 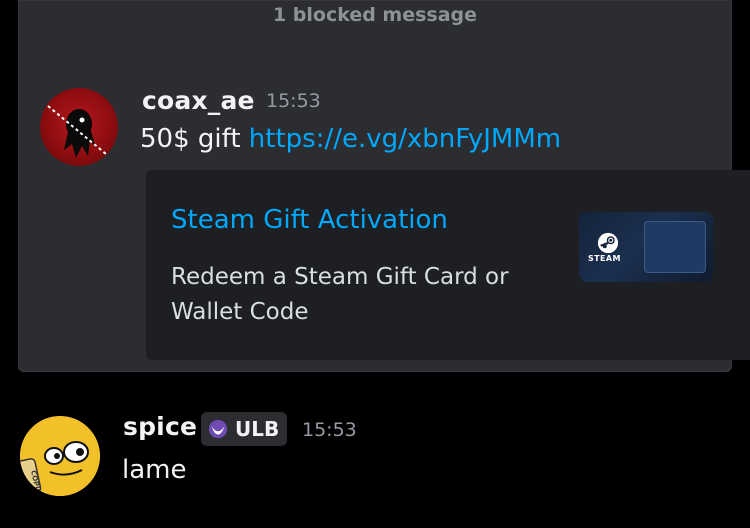 I want to click on thumbnail-label: STEAM, so click(x=604, y=258).